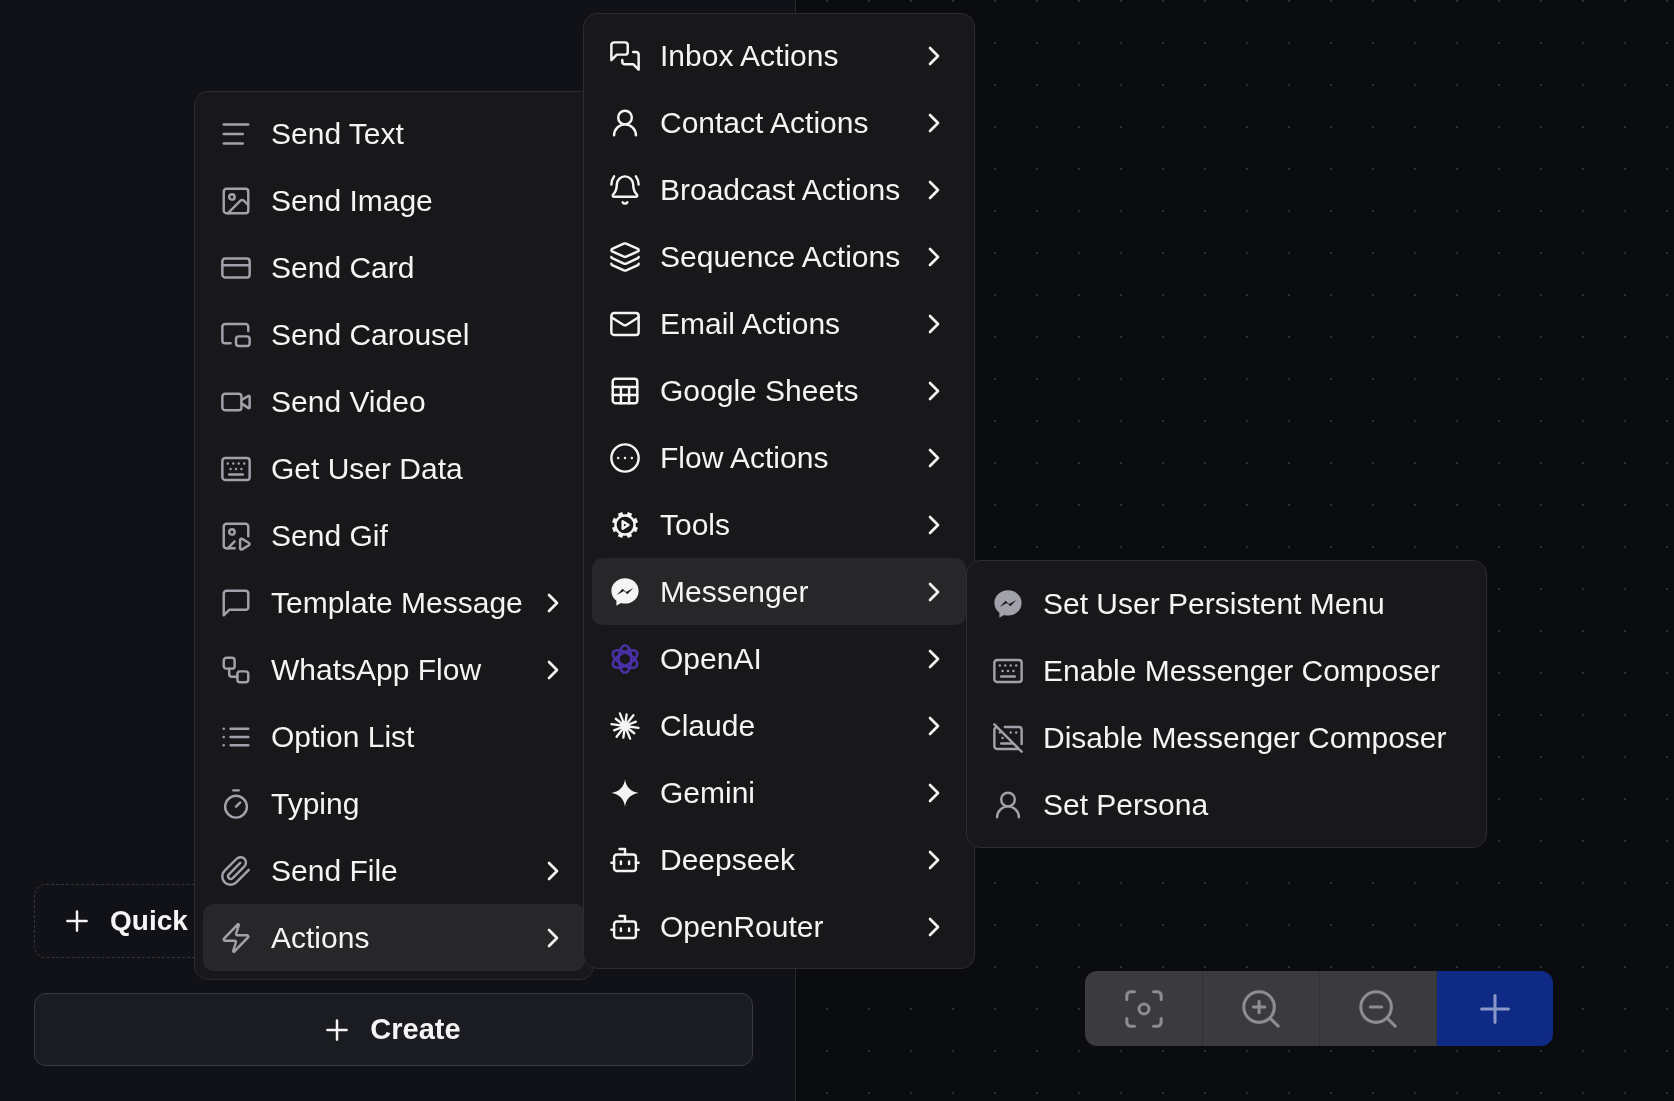  I want to click on menu-item: WhatsApp Flow, so click(394, 669).